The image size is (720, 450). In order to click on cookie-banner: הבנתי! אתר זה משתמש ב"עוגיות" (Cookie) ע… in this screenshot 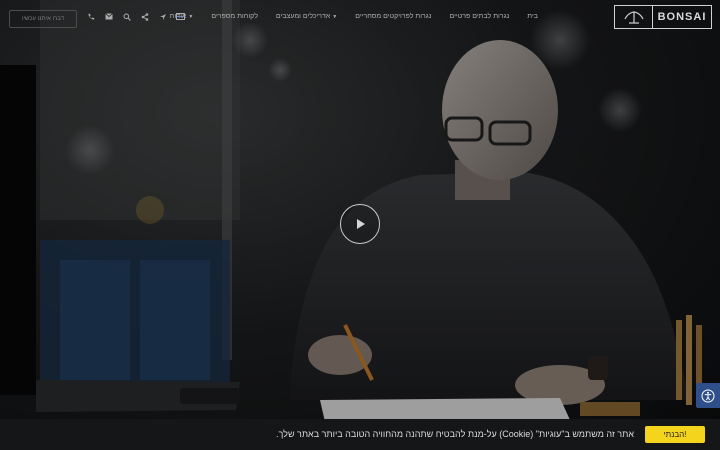, I will do `click(360, 434)`.